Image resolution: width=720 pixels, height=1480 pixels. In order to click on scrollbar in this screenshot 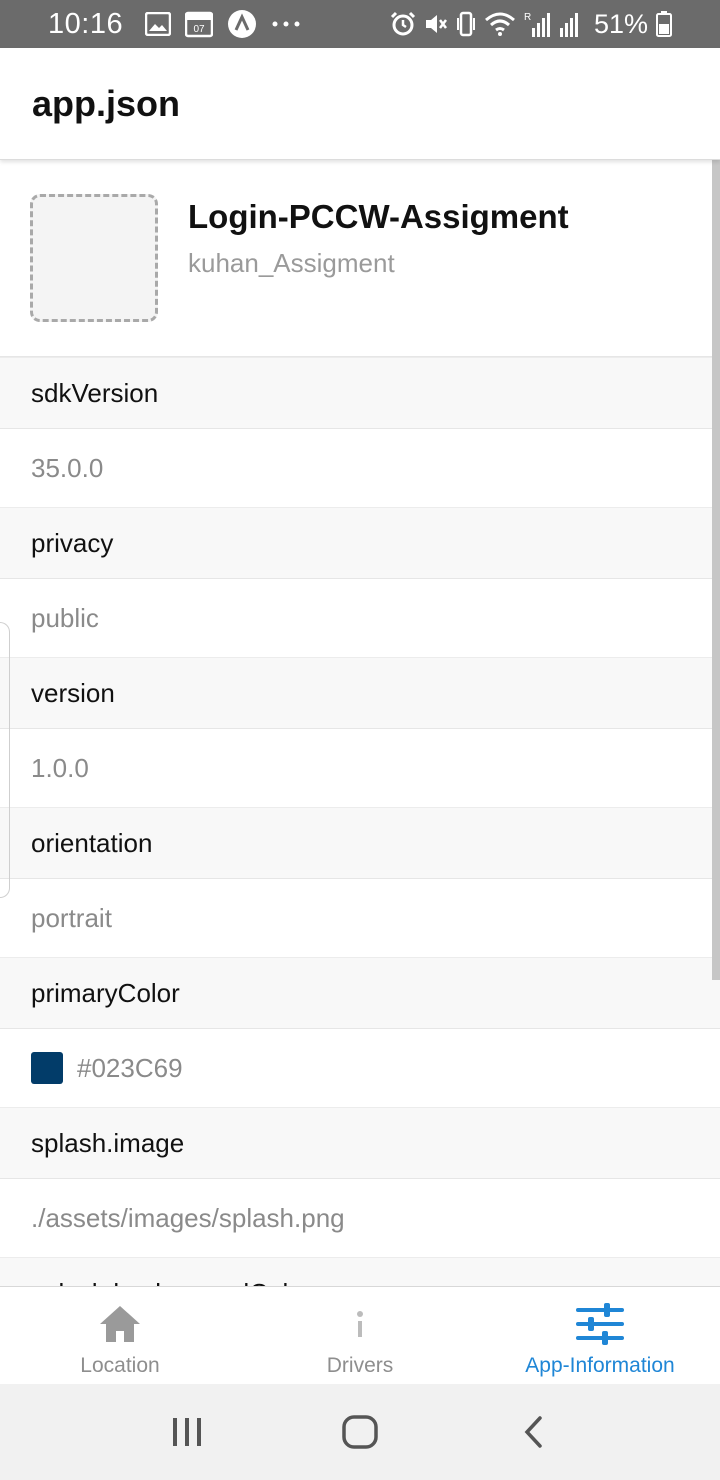, I will do `click(716, 570)`.